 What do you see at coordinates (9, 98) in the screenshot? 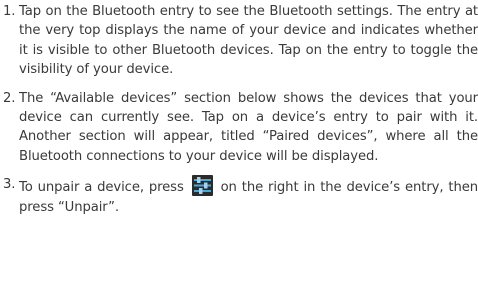
I see `step-number: 2.` at bounding box center [9, 98].